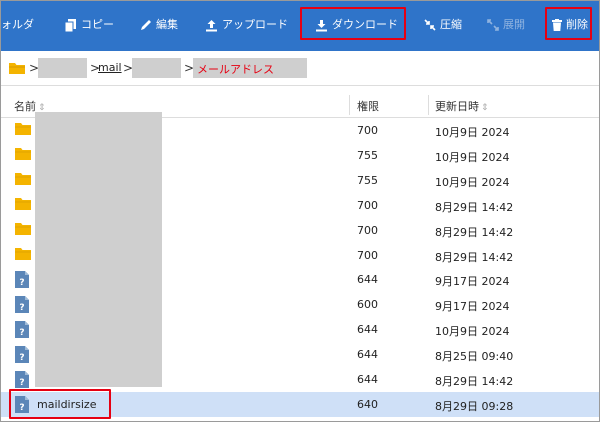  Describe the element at coordinates (255, 24) in the screenshot. I see `upload-label: アップロード` at that location.